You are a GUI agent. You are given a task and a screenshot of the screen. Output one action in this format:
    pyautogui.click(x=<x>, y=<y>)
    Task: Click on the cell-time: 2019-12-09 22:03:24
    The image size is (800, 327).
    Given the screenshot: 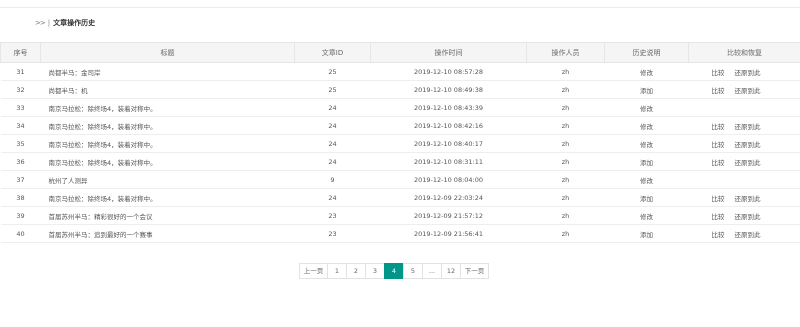 What is the action you would take?
    pyautogui.click(x=448, y=197)
    